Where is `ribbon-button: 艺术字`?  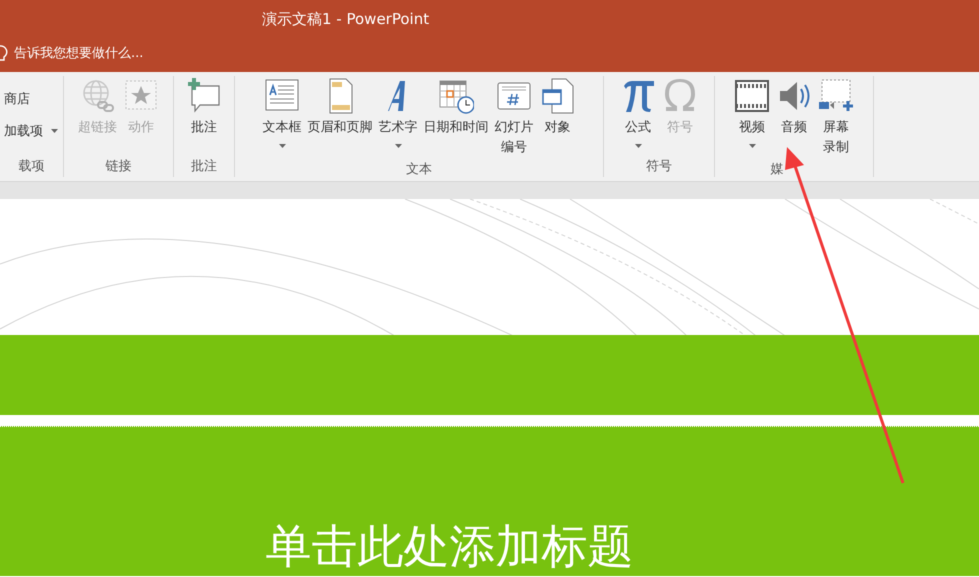 ribbon-button: 艺术字 is located at coordinates (398, 113).